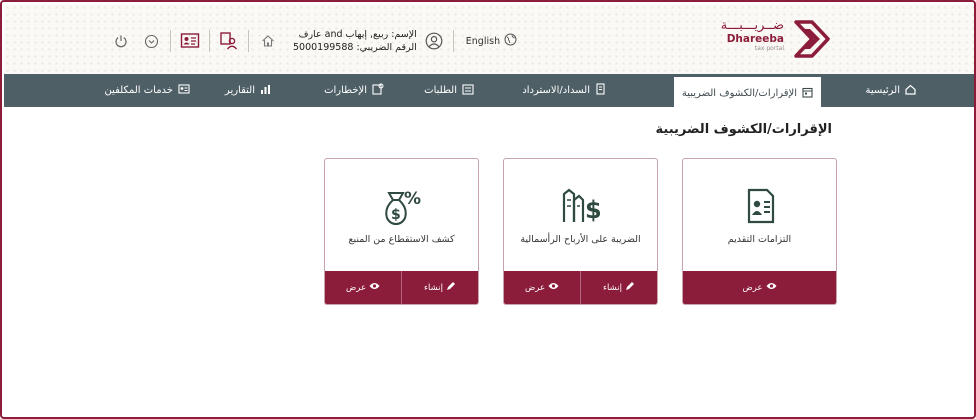 The height and width of the screenshot is (419, 976). Describe the element at coordinates (151, 41) in the screenshot. I see `chevron-circle-icon` at that location.